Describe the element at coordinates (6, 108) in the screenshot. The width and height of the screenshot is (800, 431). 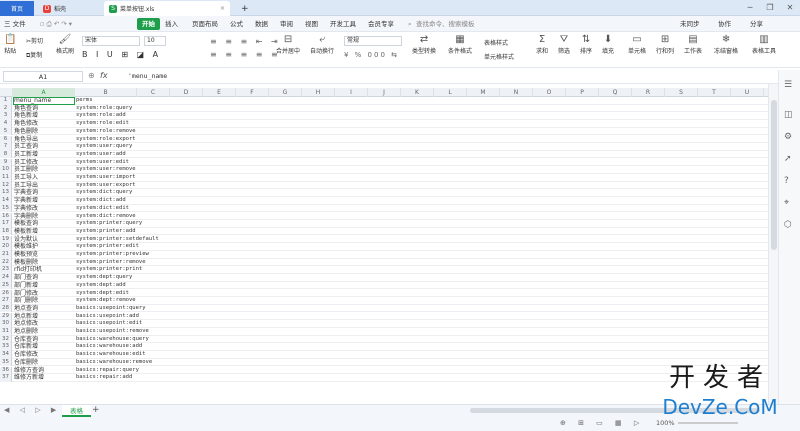
I see `row-number: 2` at that location.